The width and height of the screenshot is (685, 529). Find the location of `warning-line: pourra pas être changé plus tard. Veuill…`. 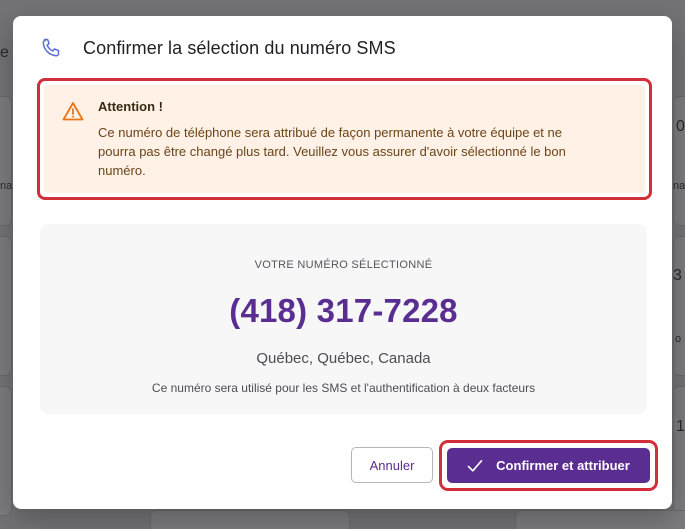

warning-line: pourra pas être changé plus tard. Veuill… is located at coordinates (332, 151).